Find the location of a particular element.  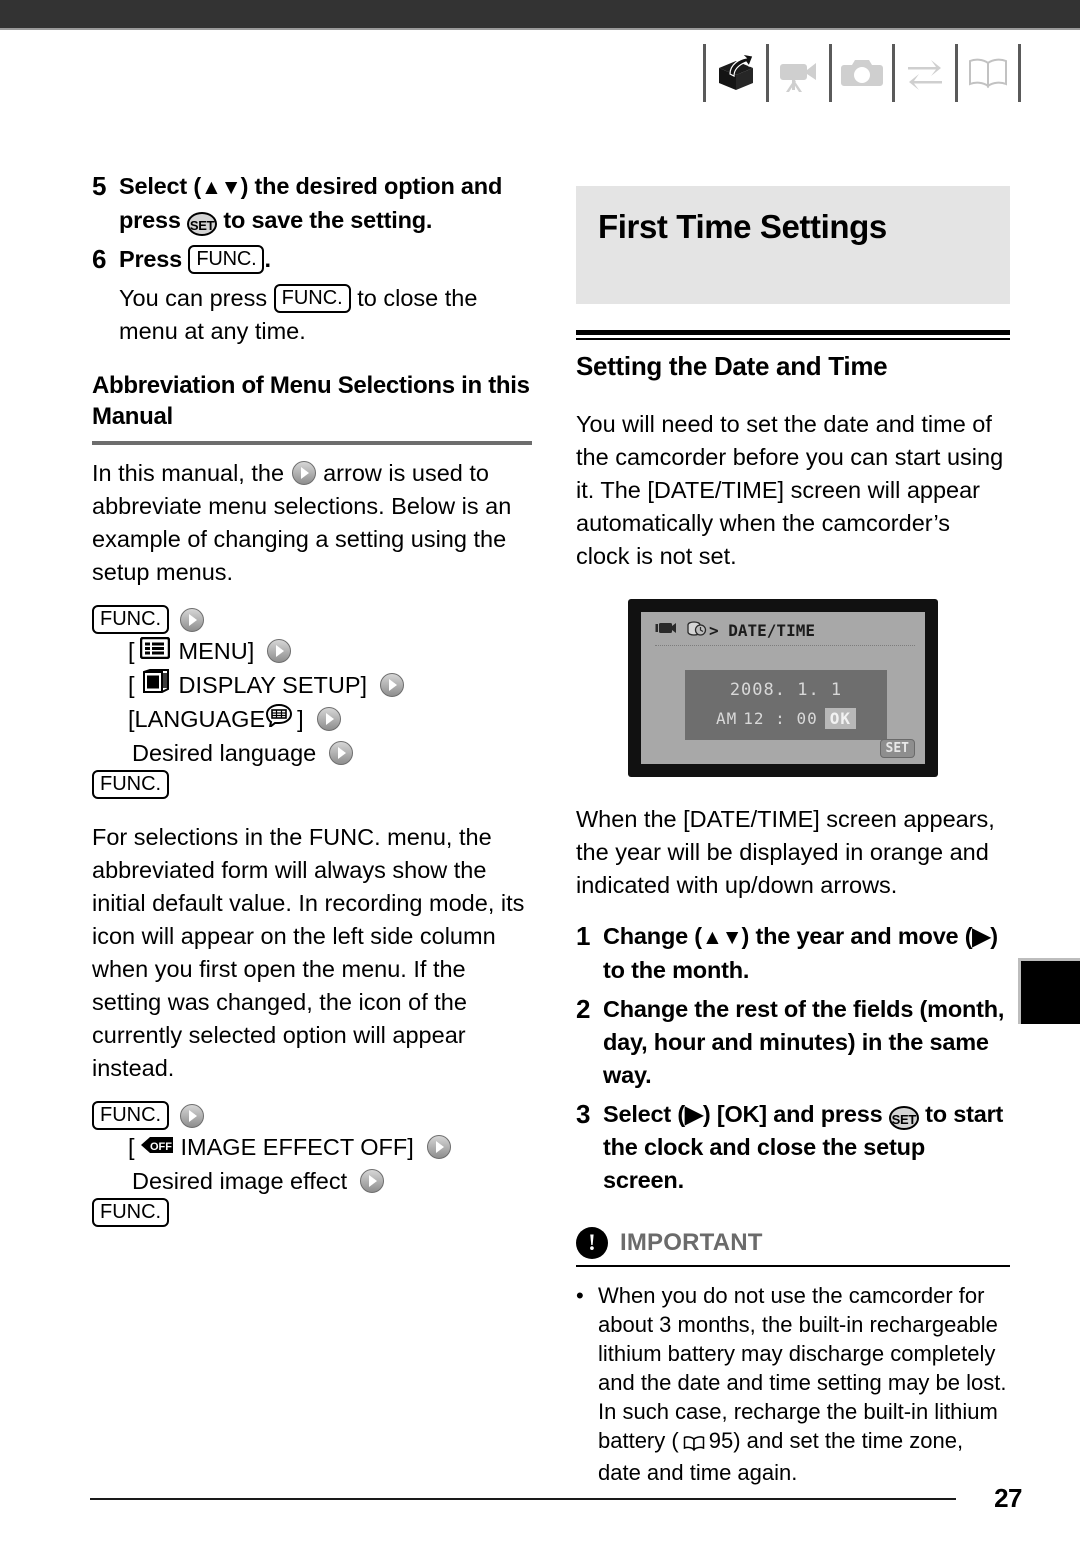

footer-rule is located at coordinates (523, 1498).